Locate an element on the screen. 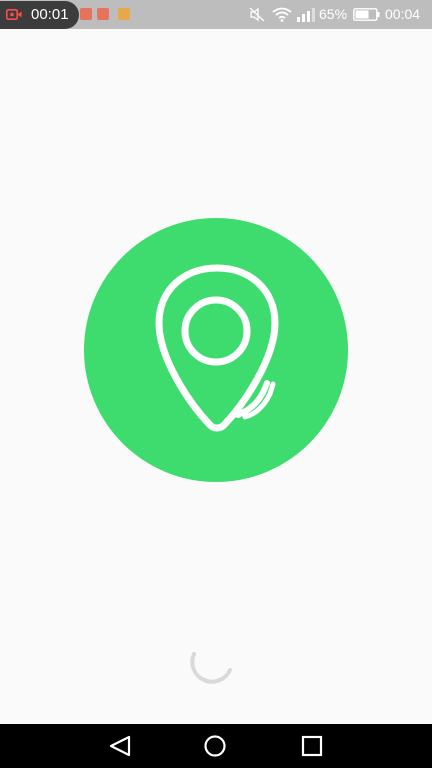  signal-icon is located at coordinates (306, 15).